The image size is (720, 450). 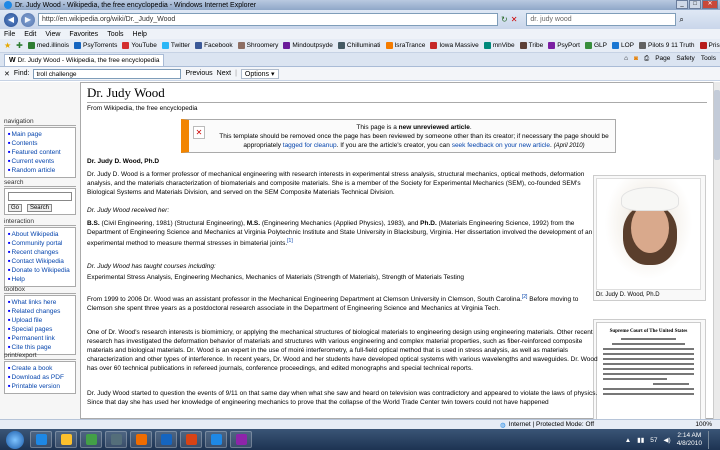 What do you see at coordinates (667, 45) in the screenshot?
I see `favorite-item: Pilots 9 11 Truth` at bounding box center [667, 45].